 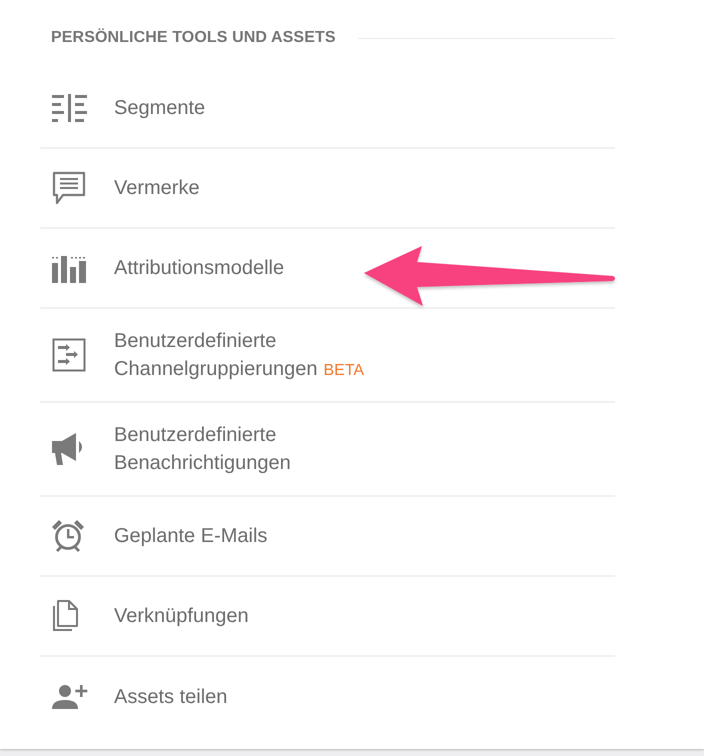 I want to click on add-person-icon, so click(x=70, y=697).